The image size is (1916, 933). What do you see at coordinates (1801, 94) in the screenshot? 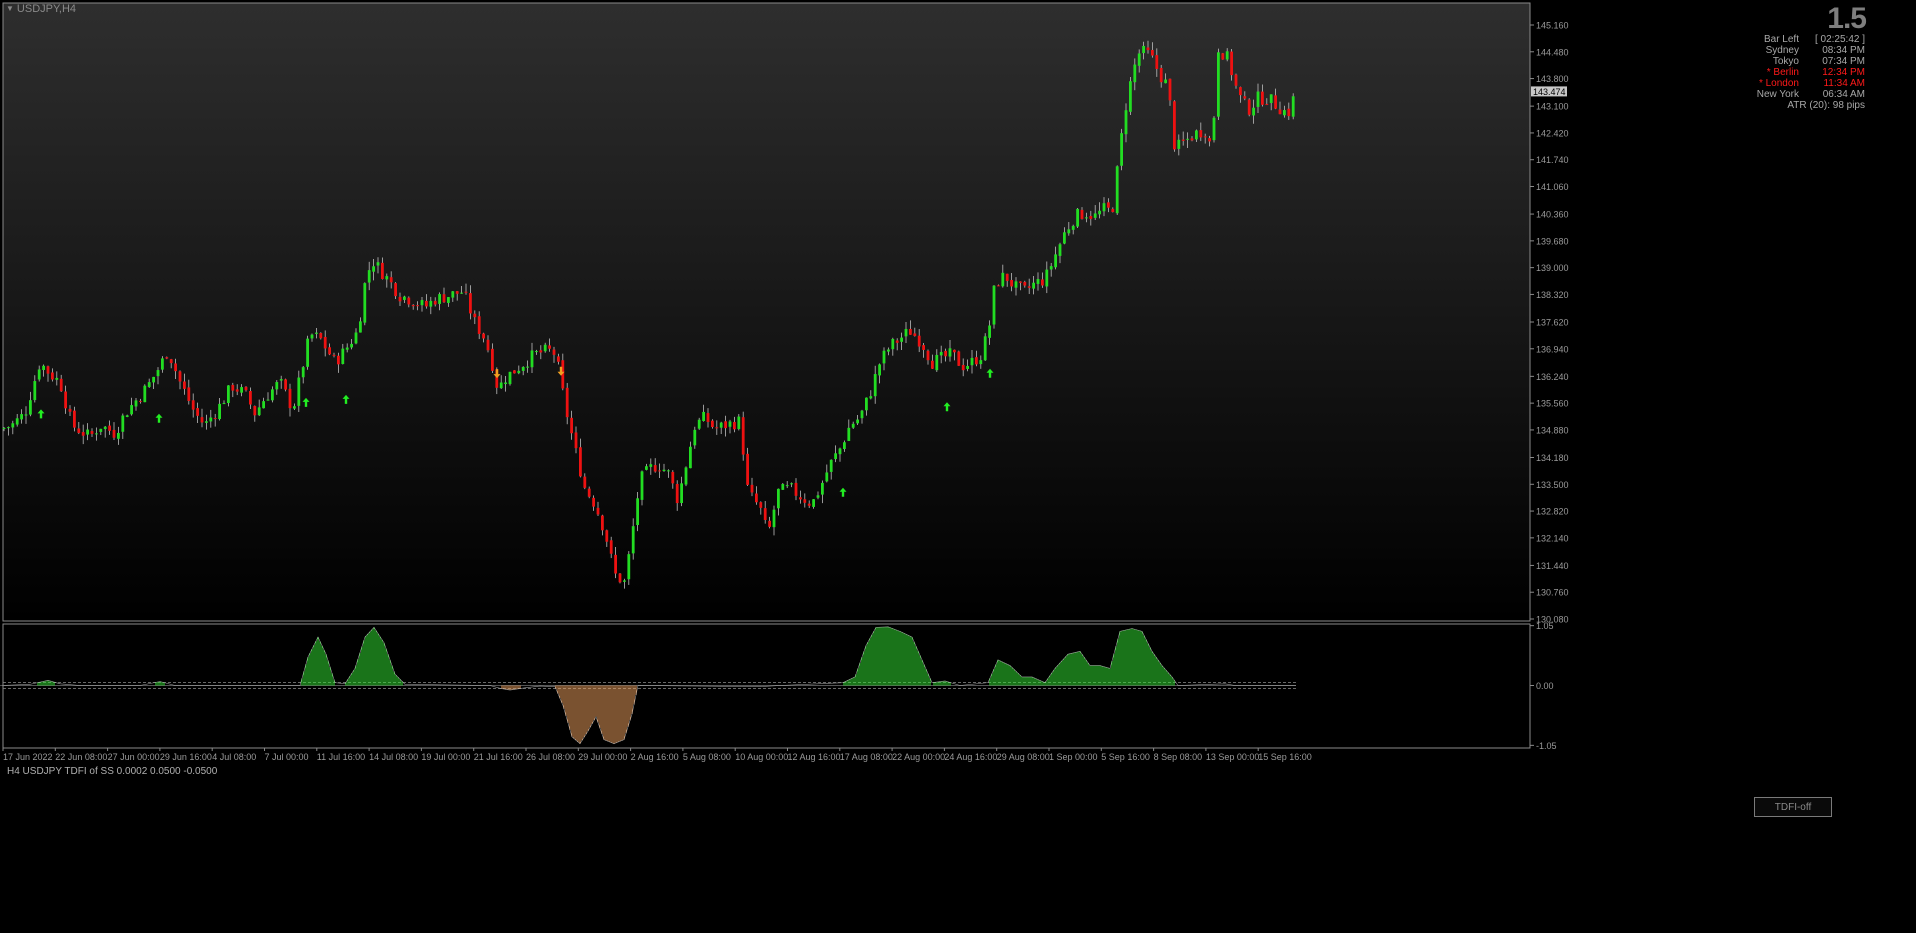
I see `info-row-new-york: New York 06:34 AM` at bounding box center [1801, 94].